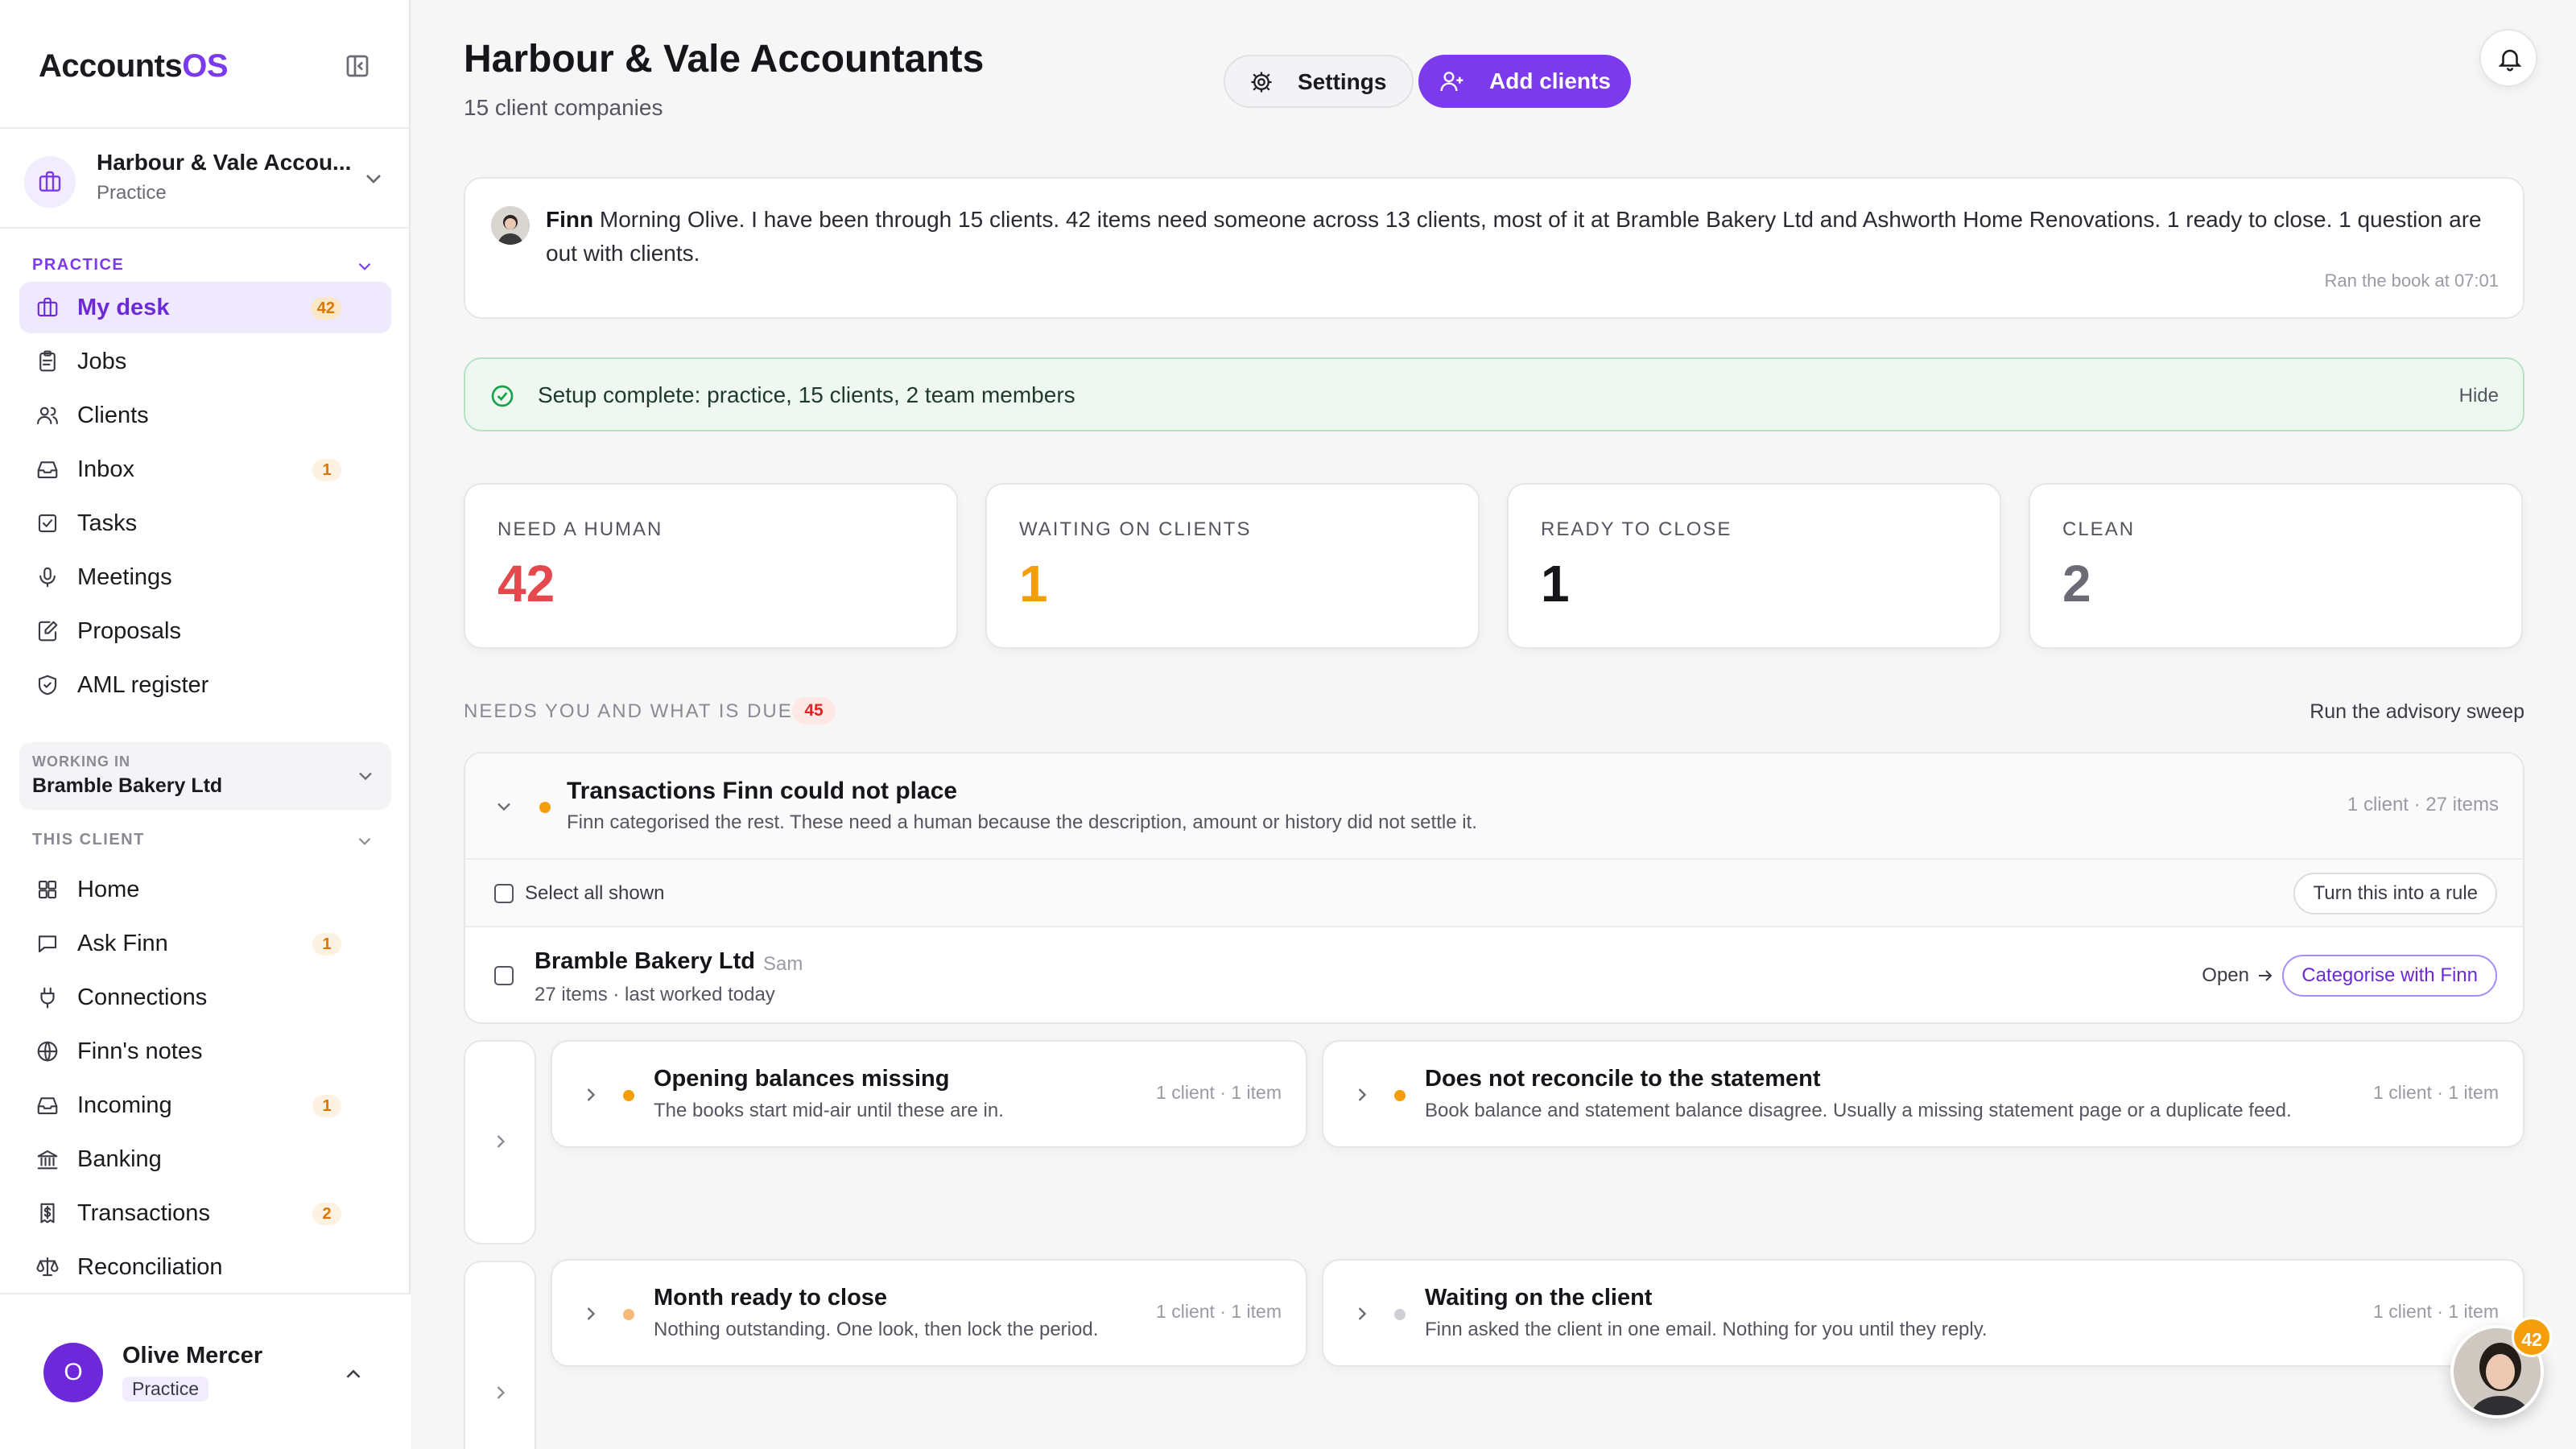 This screenshot has height=1449, width=2576. I want to click on add-clients-button: Add clients, so click(1524, 81).